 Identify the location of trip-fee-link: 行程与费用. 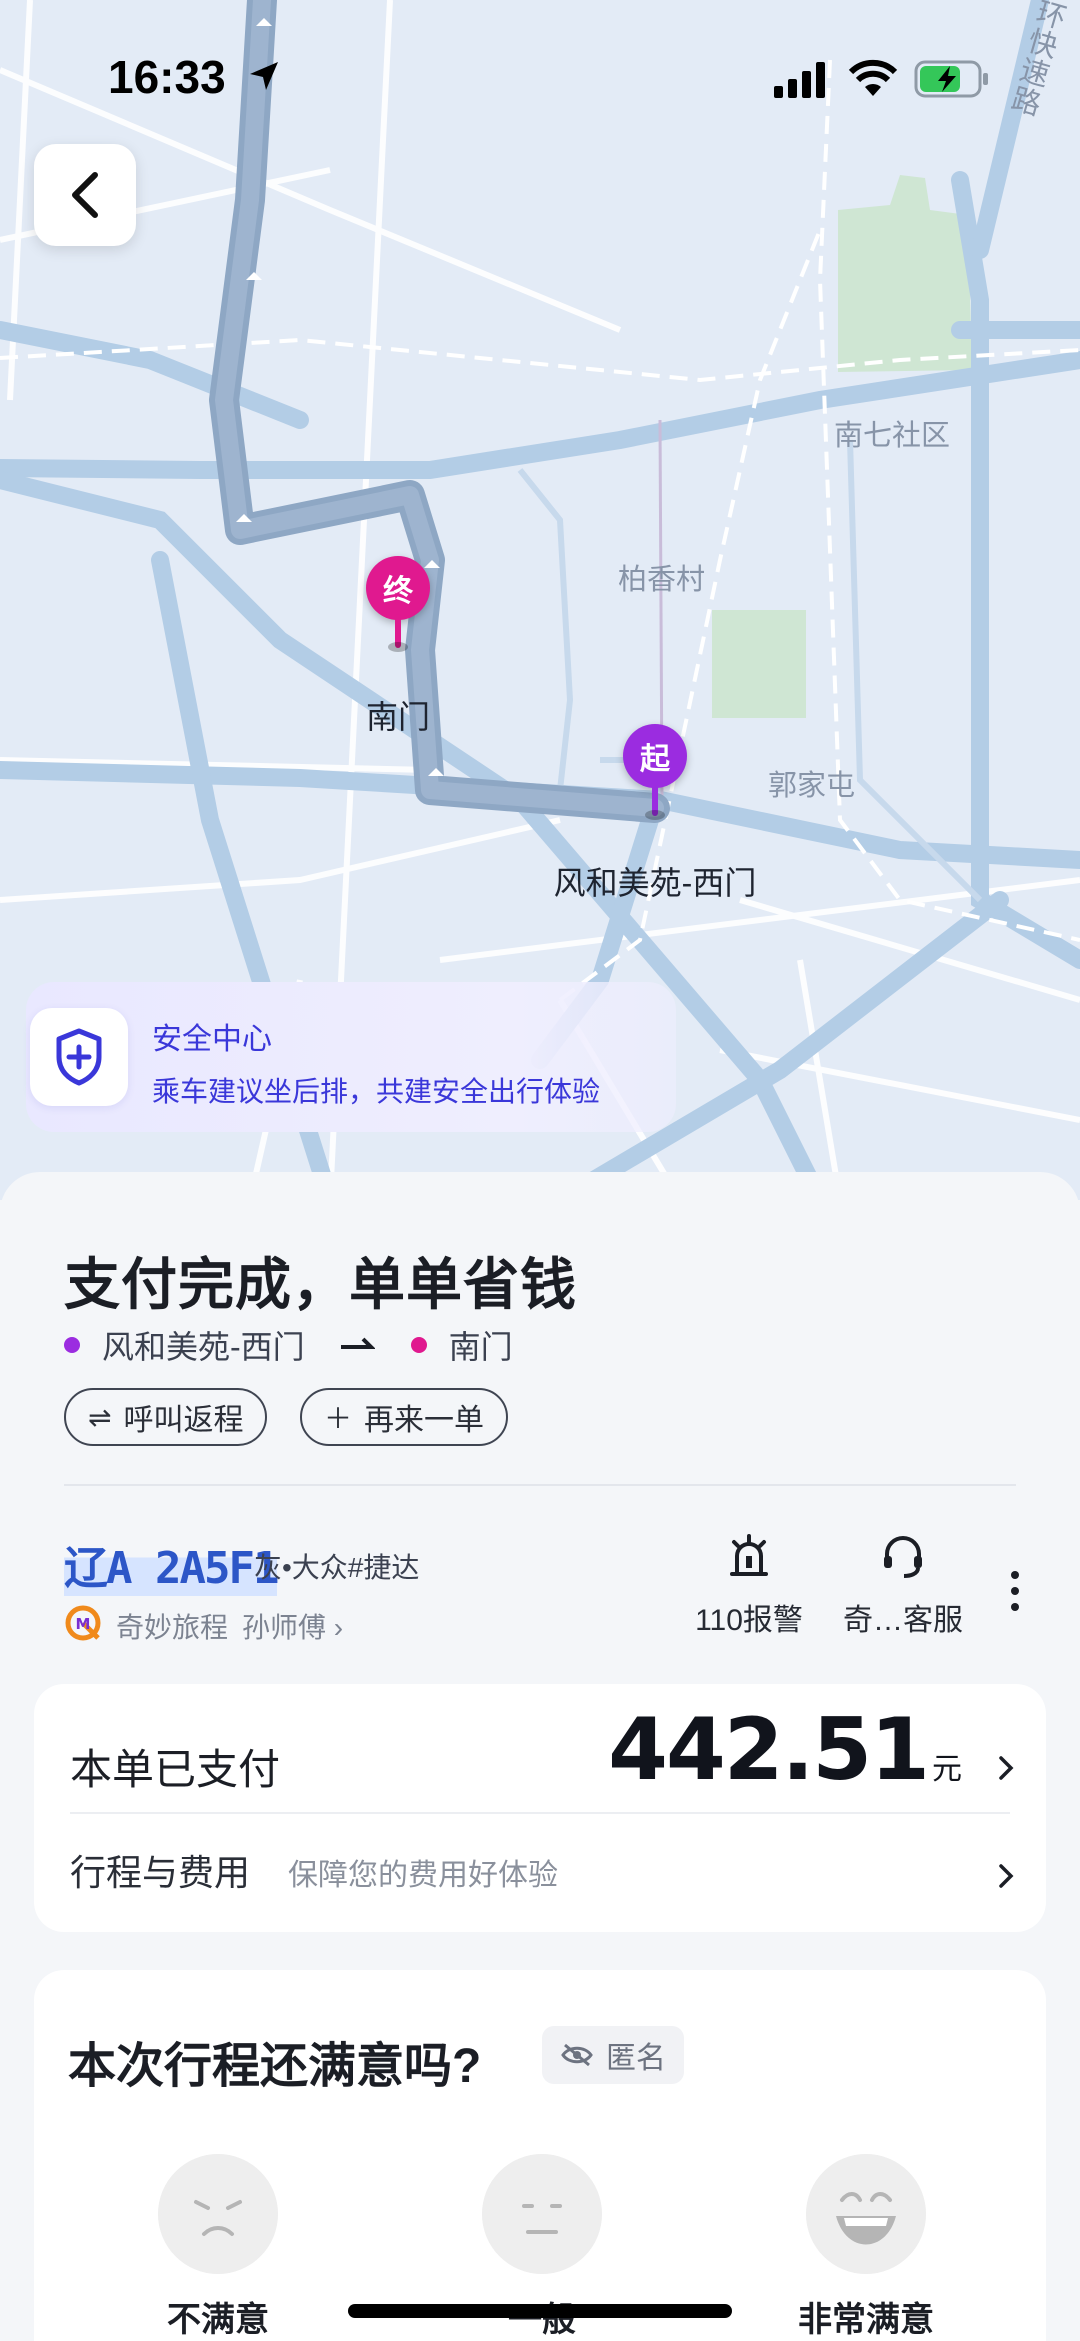
(160, 1870).